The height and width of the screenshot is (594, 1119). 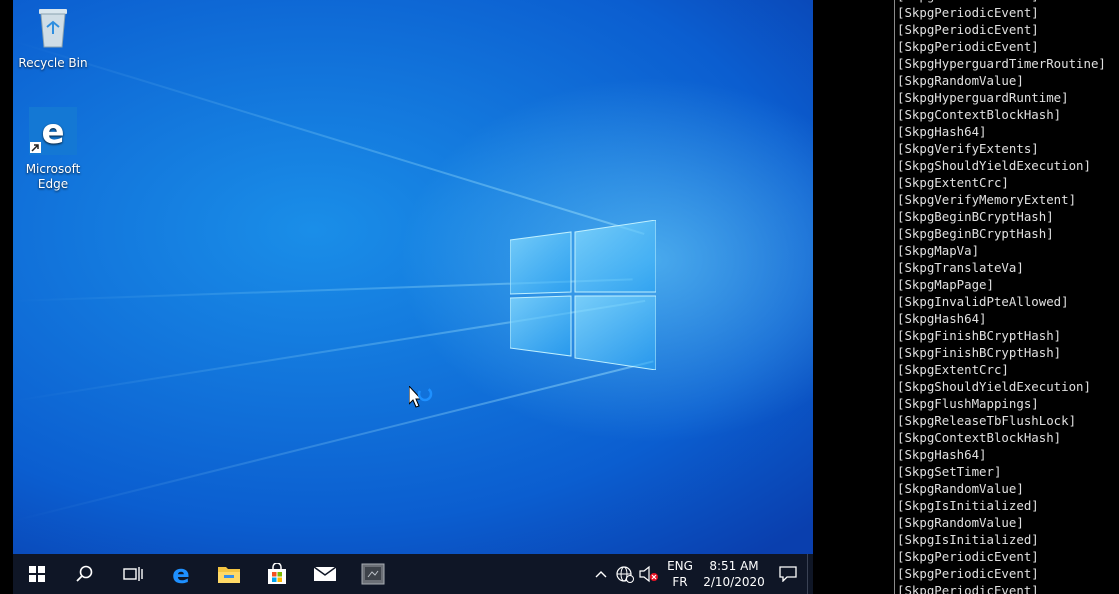 I want to click on taskbar-store-button, so click(x=277, y=574).